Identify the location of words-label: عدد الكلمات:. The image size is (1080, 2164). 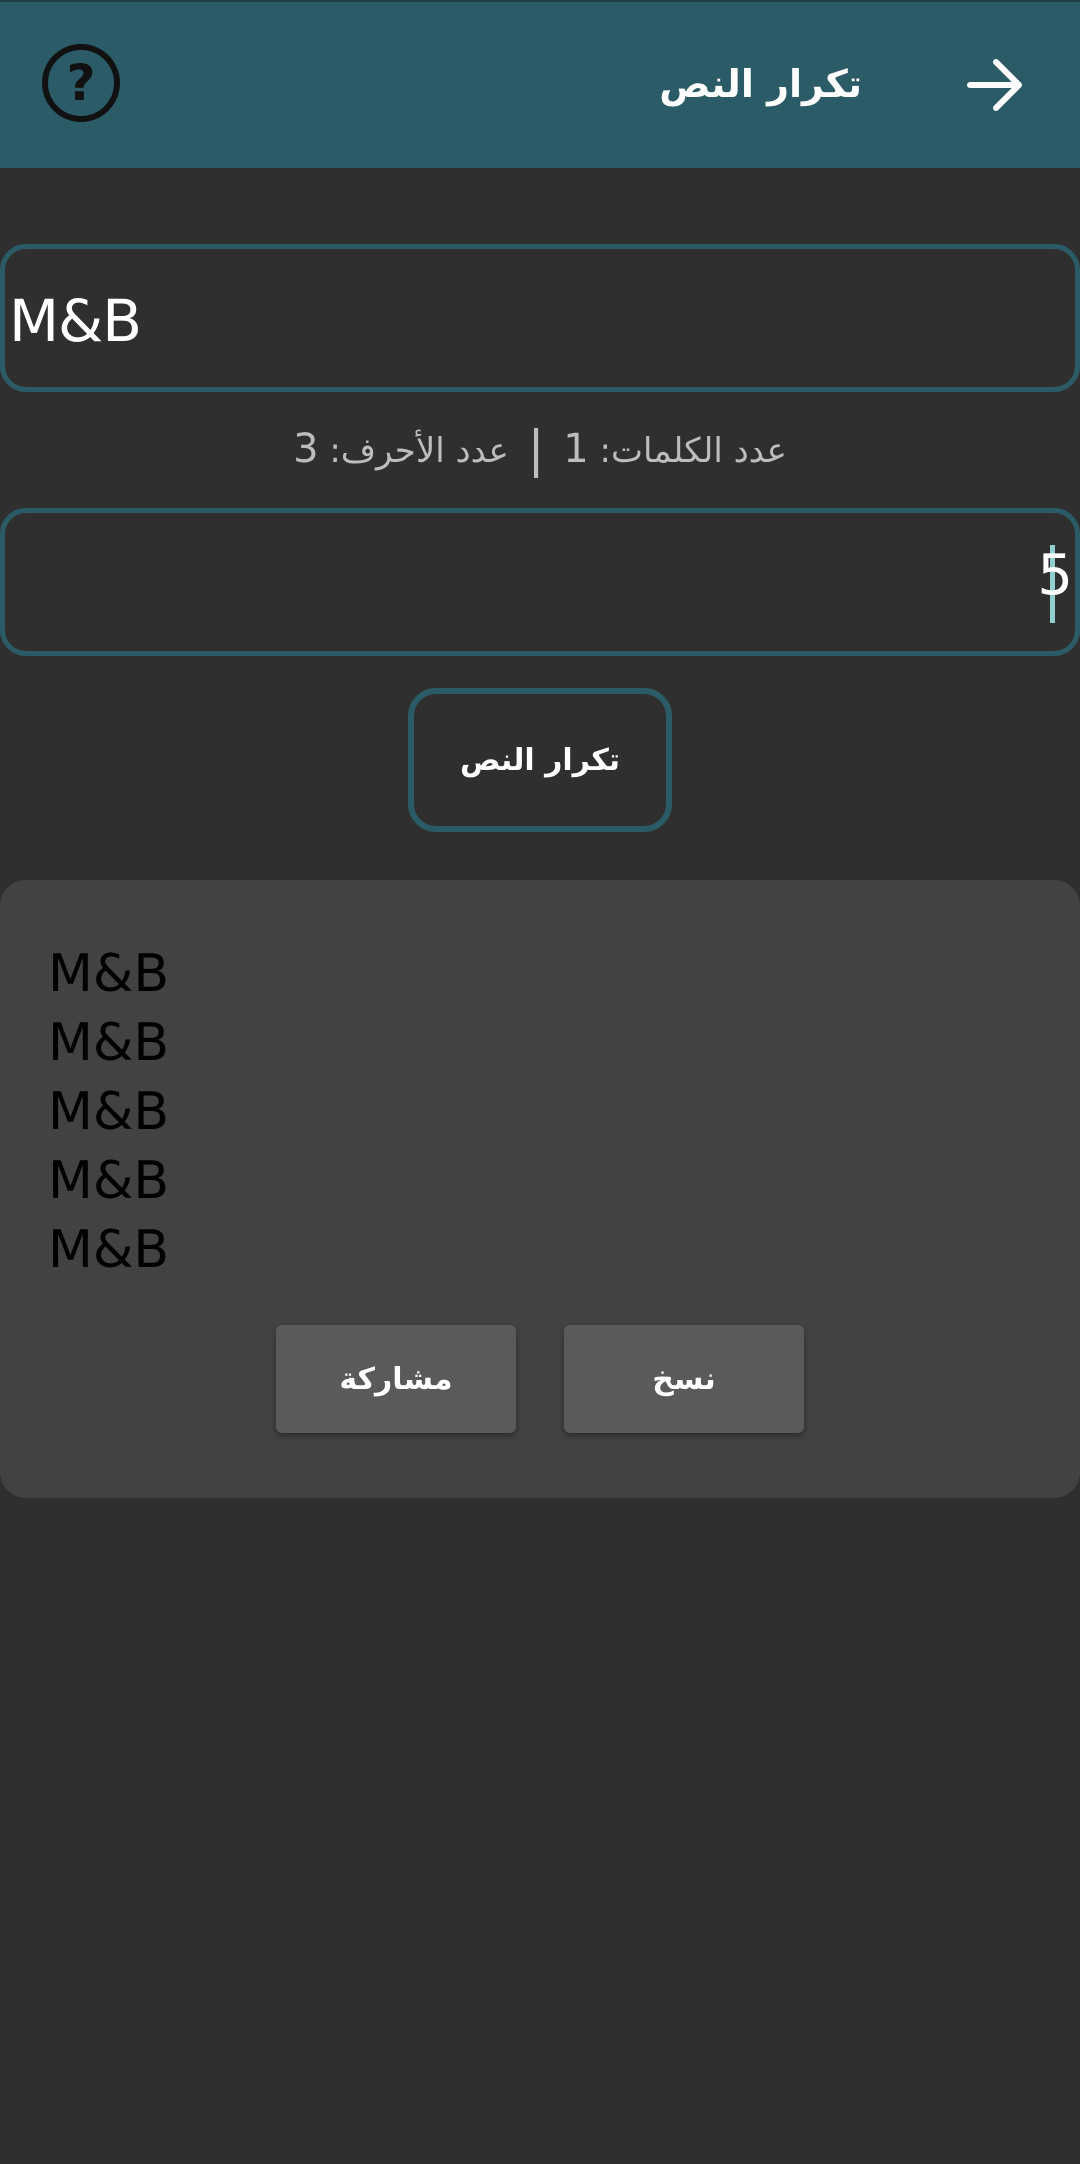
(693, 451).